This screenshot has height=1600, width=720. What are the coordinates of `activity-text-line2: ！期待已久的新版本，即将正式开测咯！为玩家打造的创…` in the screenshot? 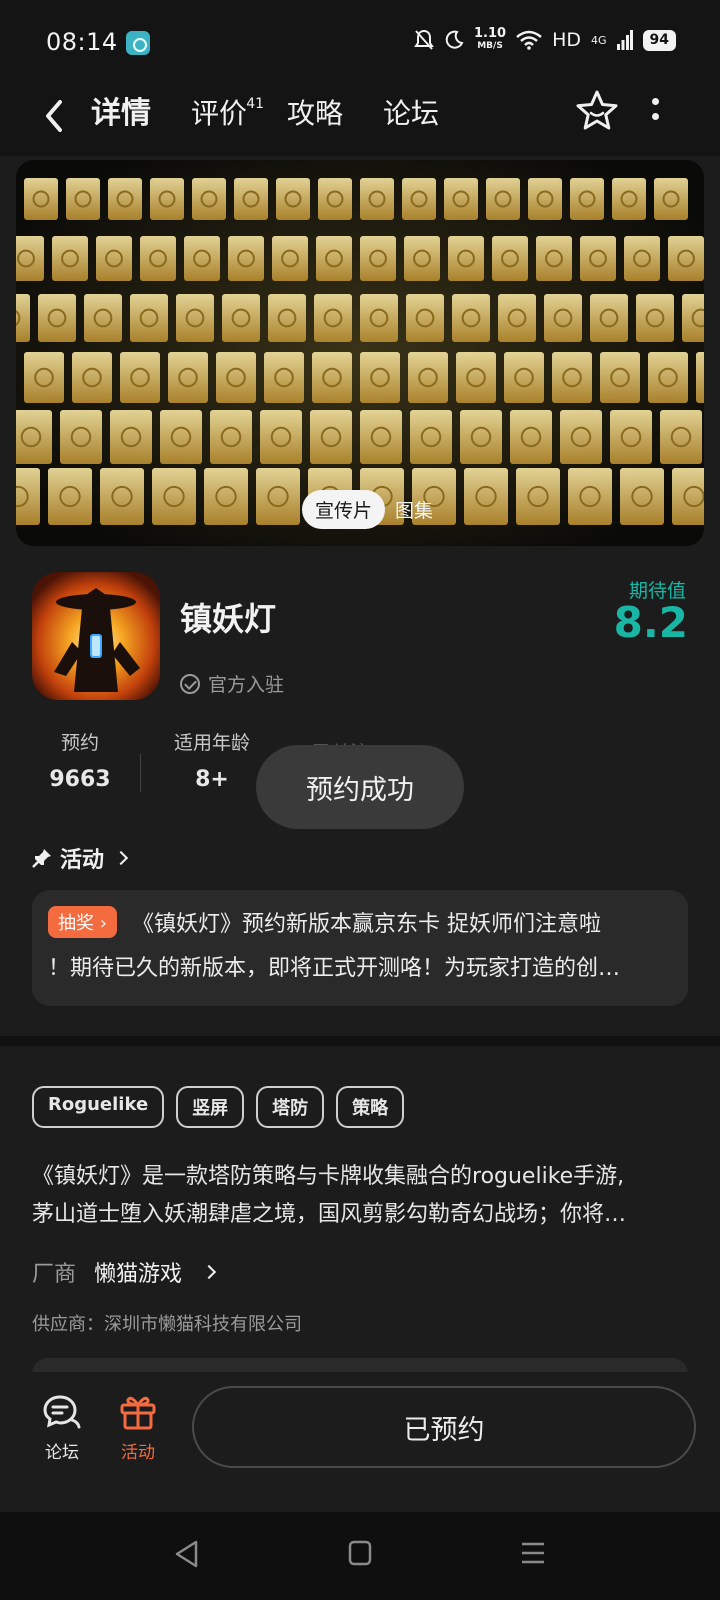 It's located at (334, 968).